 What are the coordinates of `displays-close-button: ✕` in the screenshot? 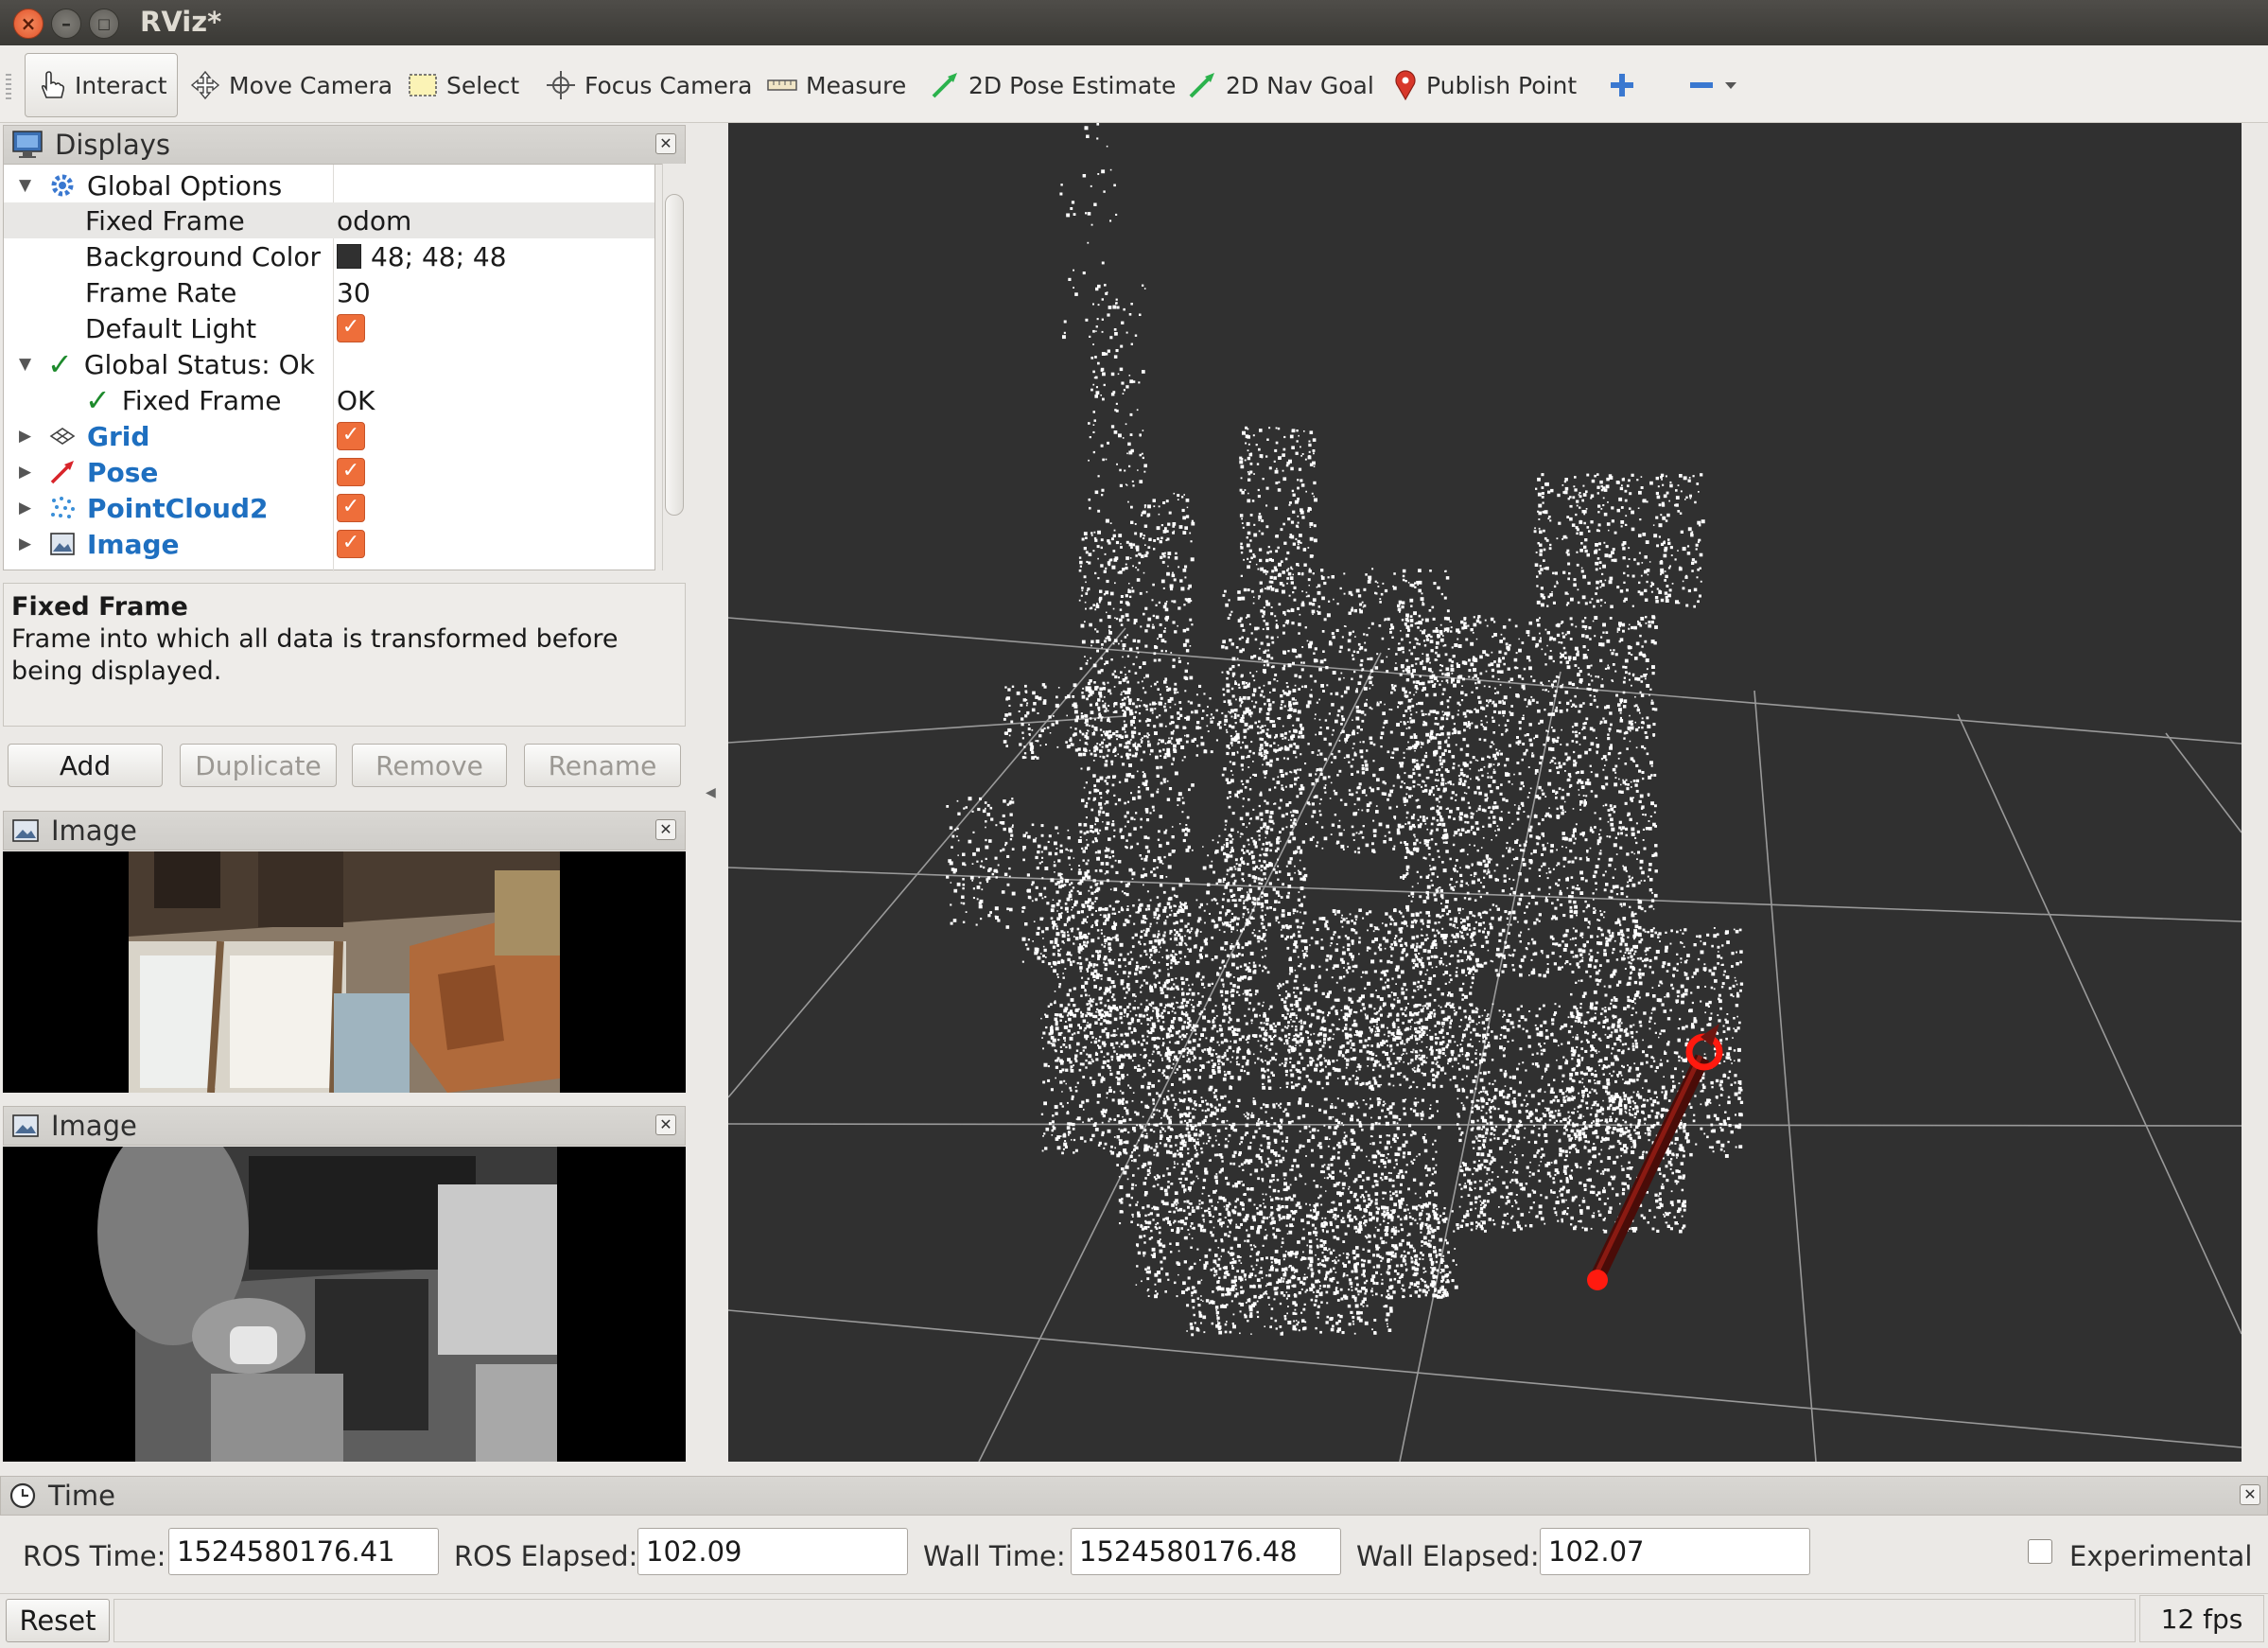 It's located at (665, 143).